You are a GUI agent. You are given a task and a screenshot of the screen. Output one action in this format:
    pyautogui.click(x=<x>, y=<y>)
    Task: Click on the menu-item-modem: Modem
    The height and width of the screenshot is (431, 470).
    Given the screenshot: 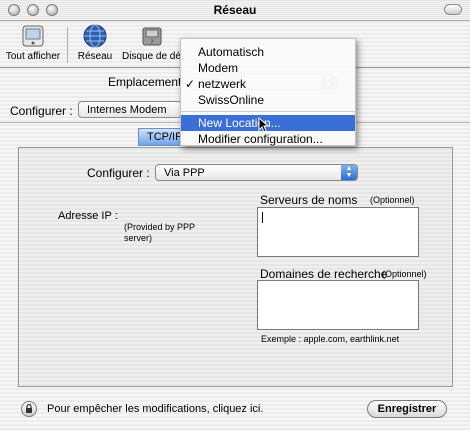 What is the action you would take?
    pyautogui.click(x=268, y=68)
    